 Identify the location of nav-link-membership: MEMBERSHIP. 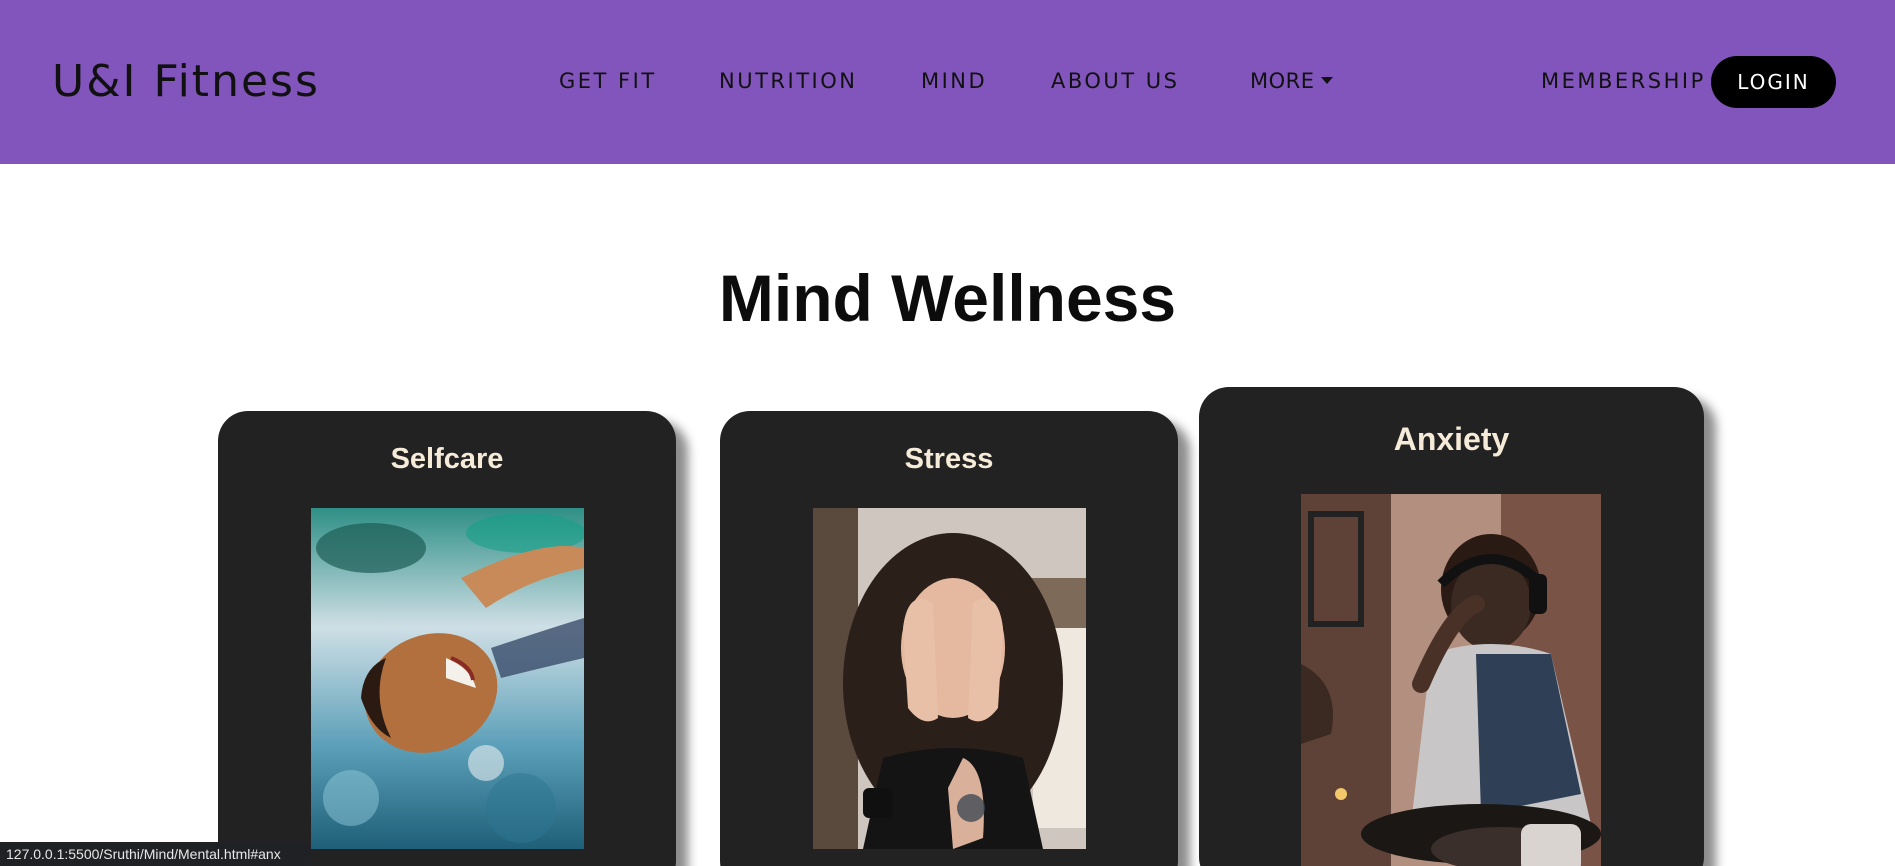
(1623, 81).